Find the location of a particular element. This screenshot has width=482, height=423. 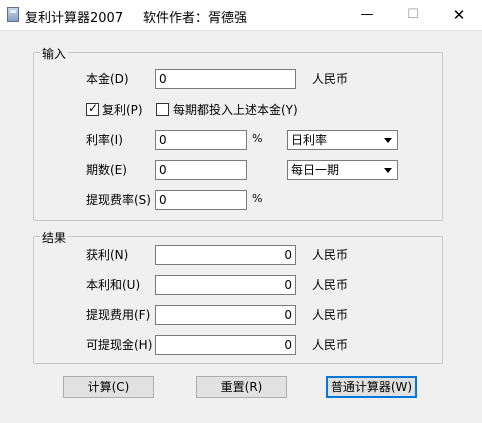

reinvest-checkbox is located at coordinates (162, 109).